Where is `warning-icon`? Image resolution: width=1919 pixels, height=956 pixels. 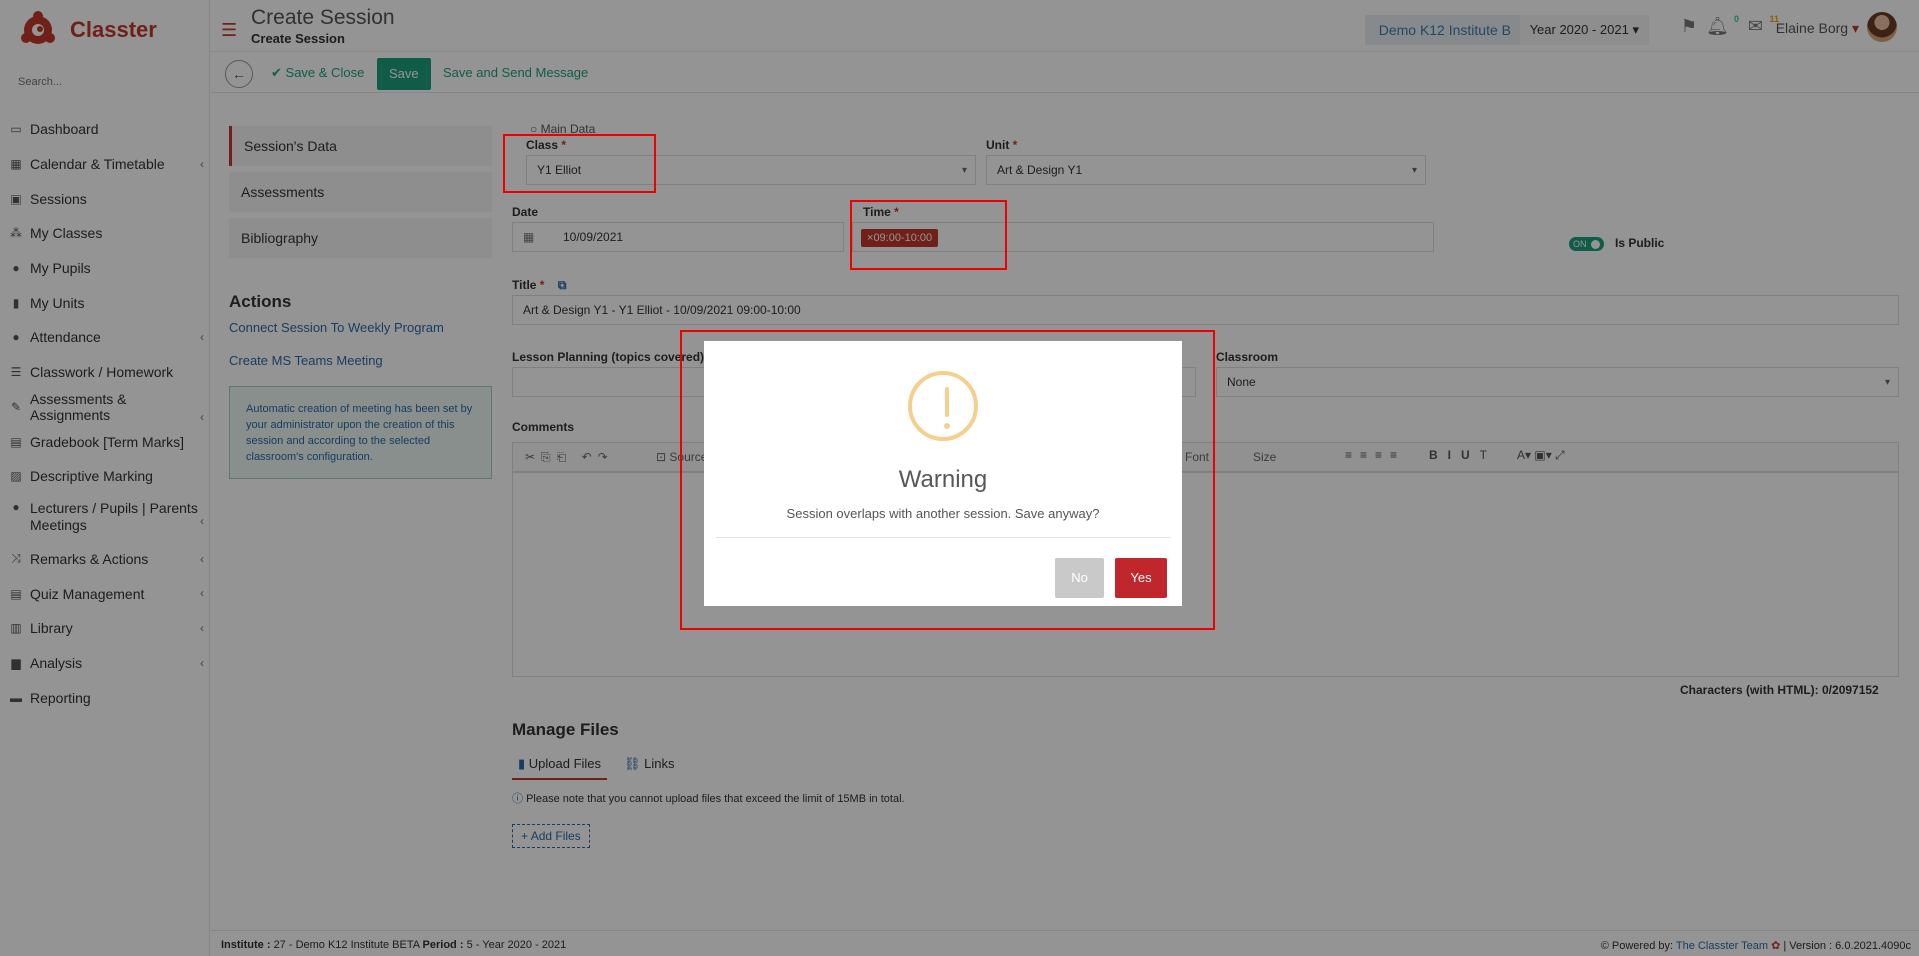
warning-icon is located at coordinates (943, 406).